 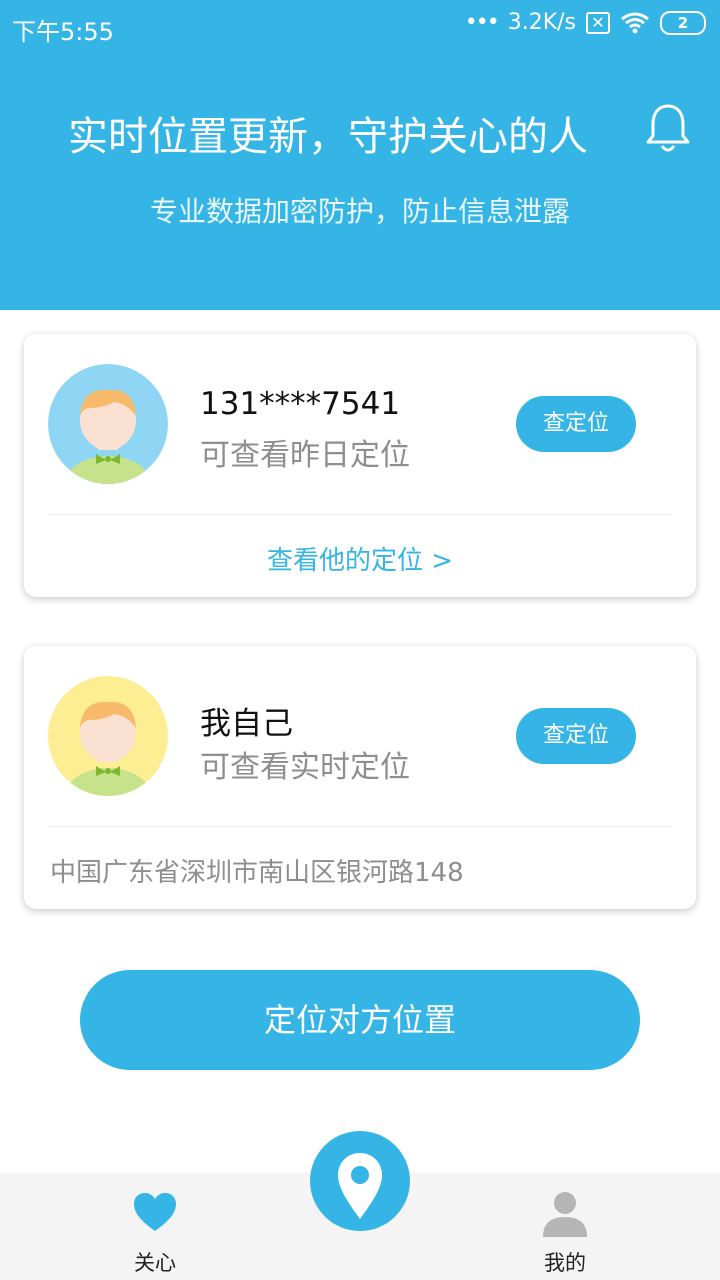 What do you see at coordinates (565, 1263) in the screenshot?
I see `tab-mine-label: 我的` at bounding box center [565, 1263].